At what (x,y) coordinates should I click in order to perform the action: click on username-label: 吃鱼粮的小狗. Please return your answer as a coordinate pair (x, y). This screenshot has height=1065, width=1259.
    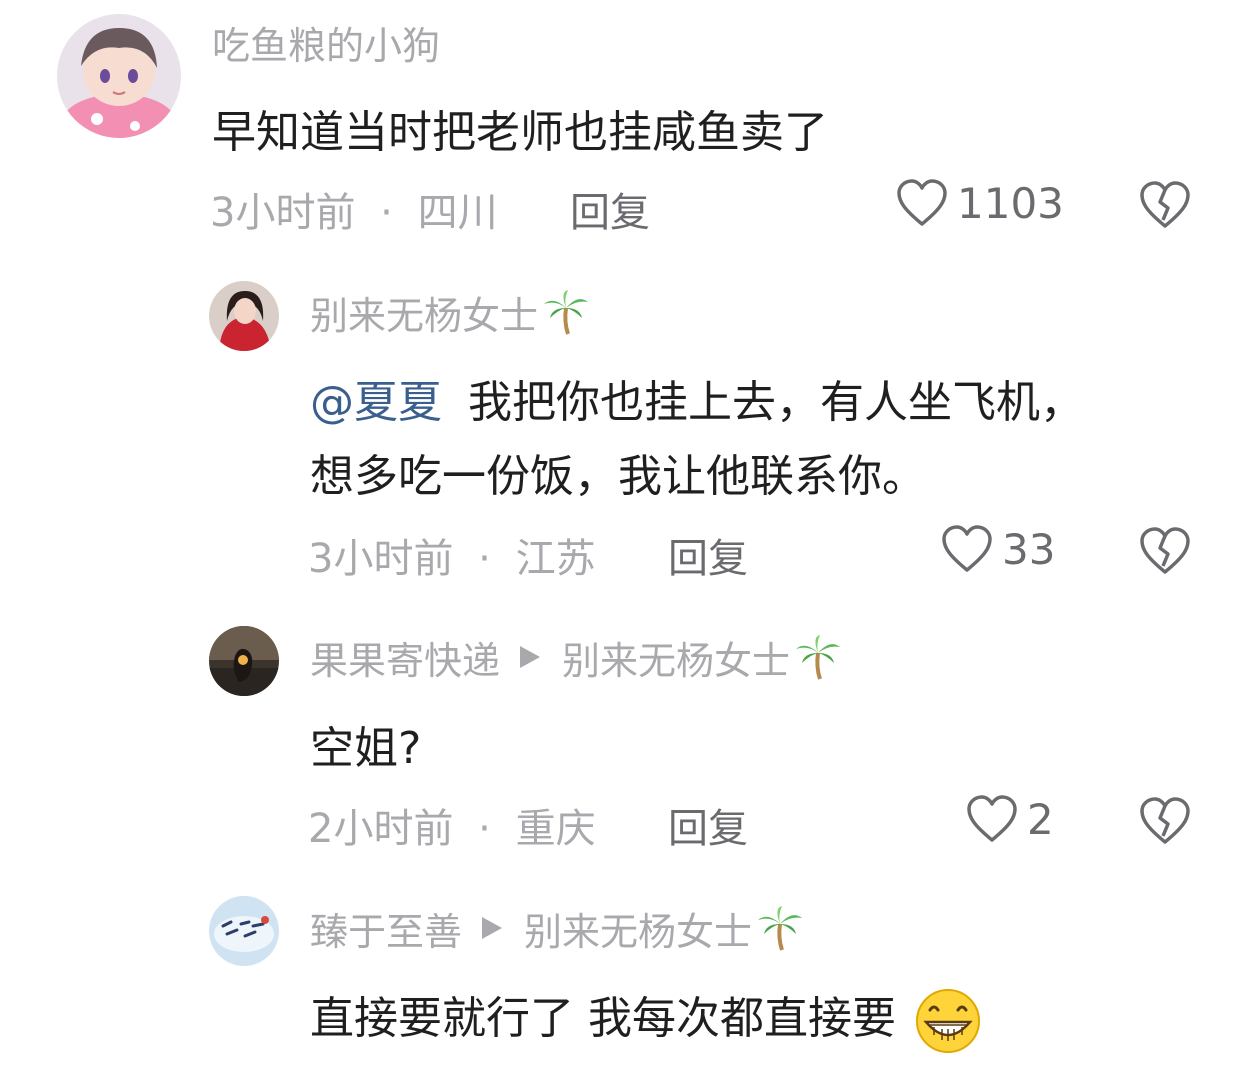
    Looking at the image, I should click on (326, 42).